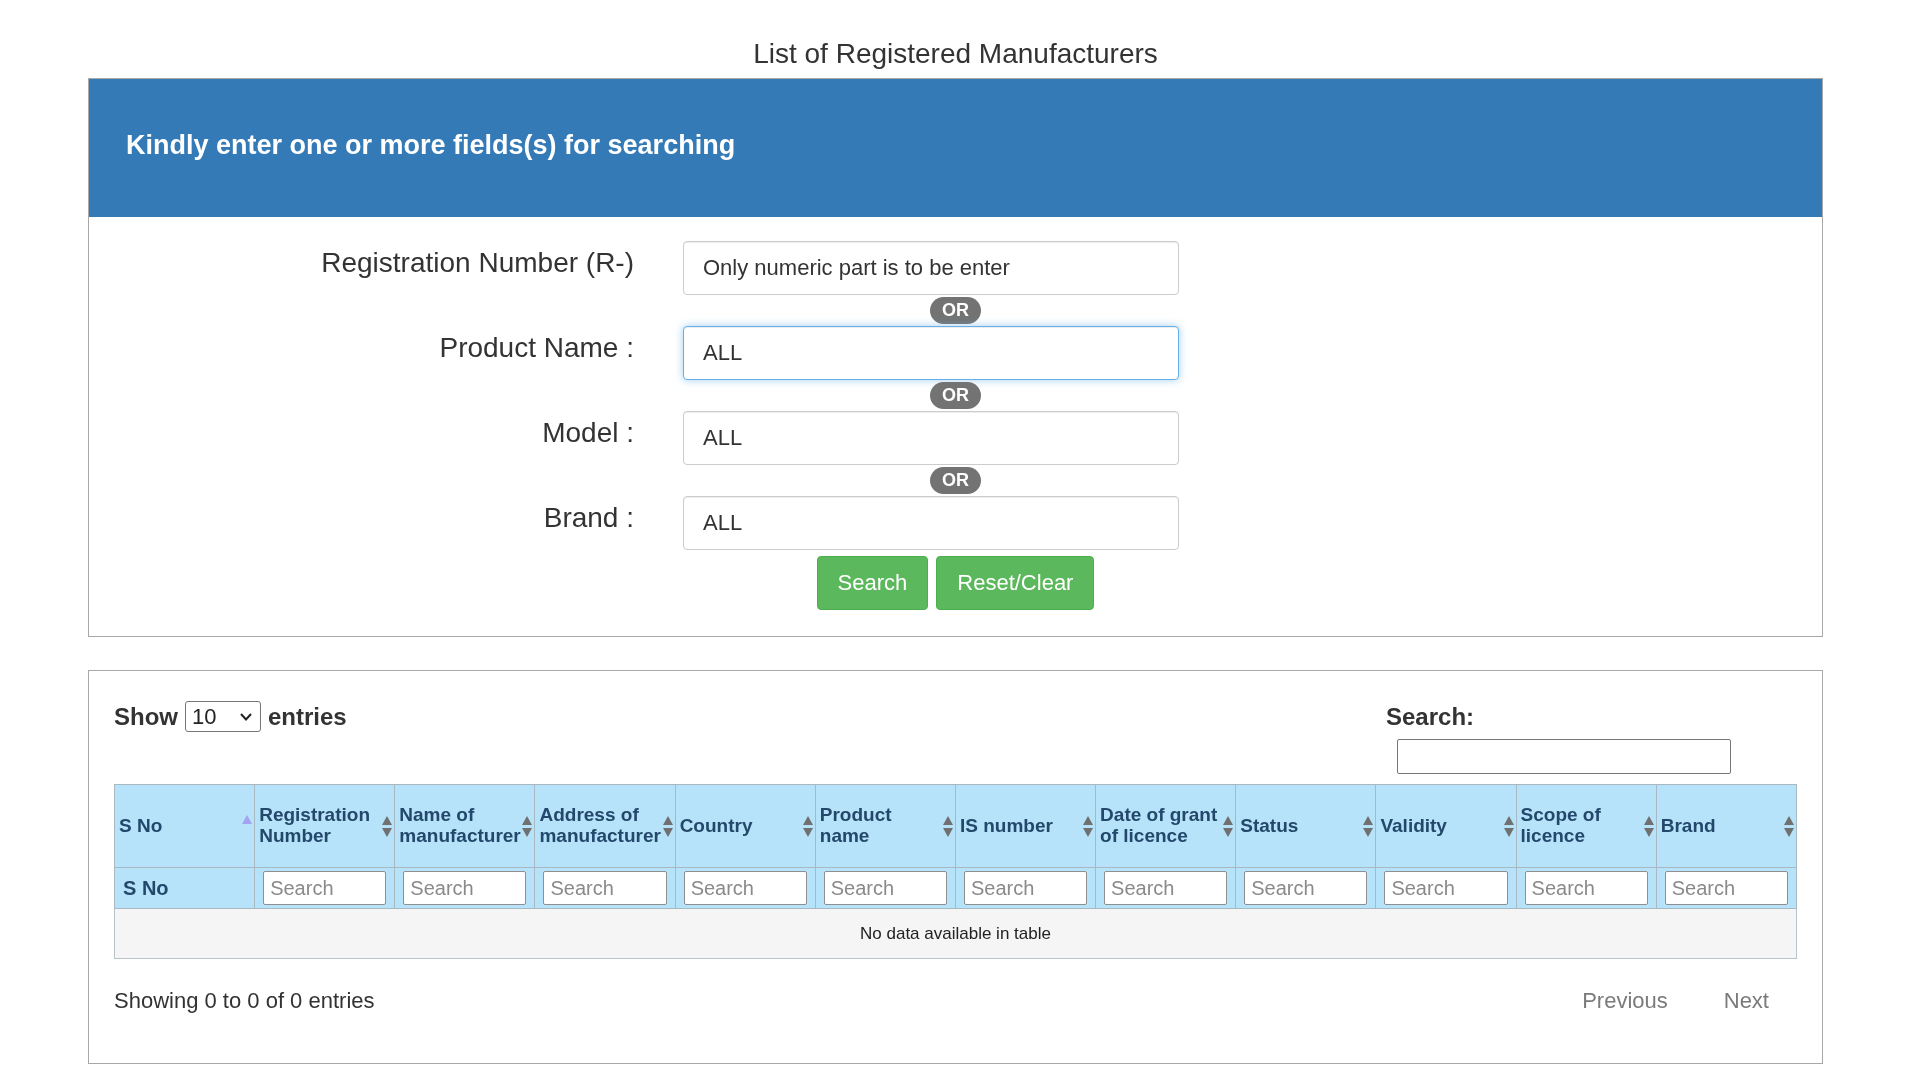  What do you see at coordinates (955, 933) in the screenshot?
I see `empty-table-message: No data available in table` at bounding box center [955, 933].